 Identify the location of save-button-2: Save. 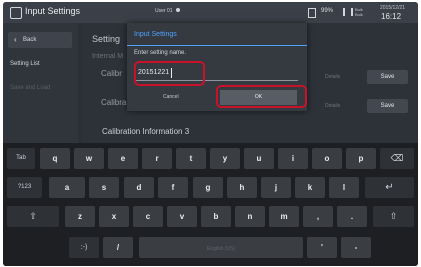
(387, 106).